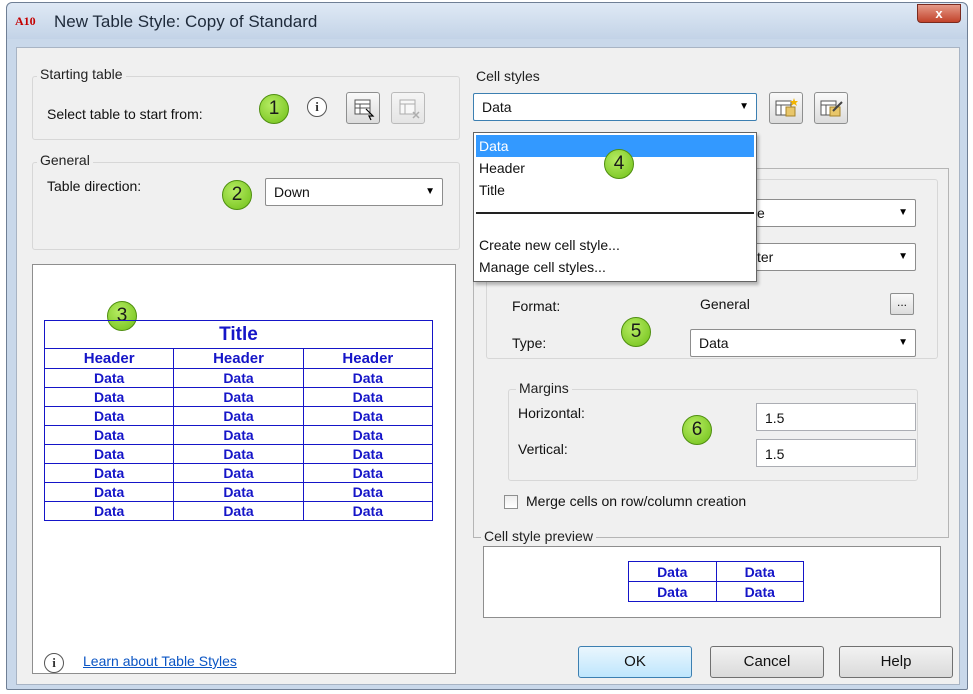 This screenshot has height=694, width=973. I want to click on remove-table-button, so click(408, 108).